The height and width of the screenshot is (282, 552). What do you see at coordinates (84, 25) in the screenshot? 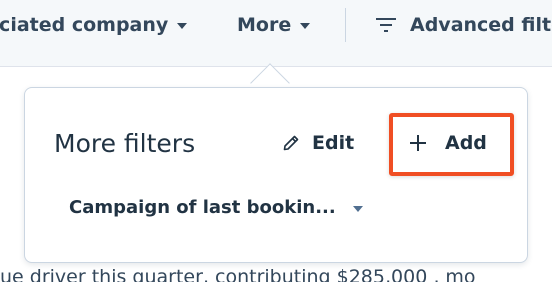
I see `associated-company-label: ociated company` at bounding box center [84, 25].